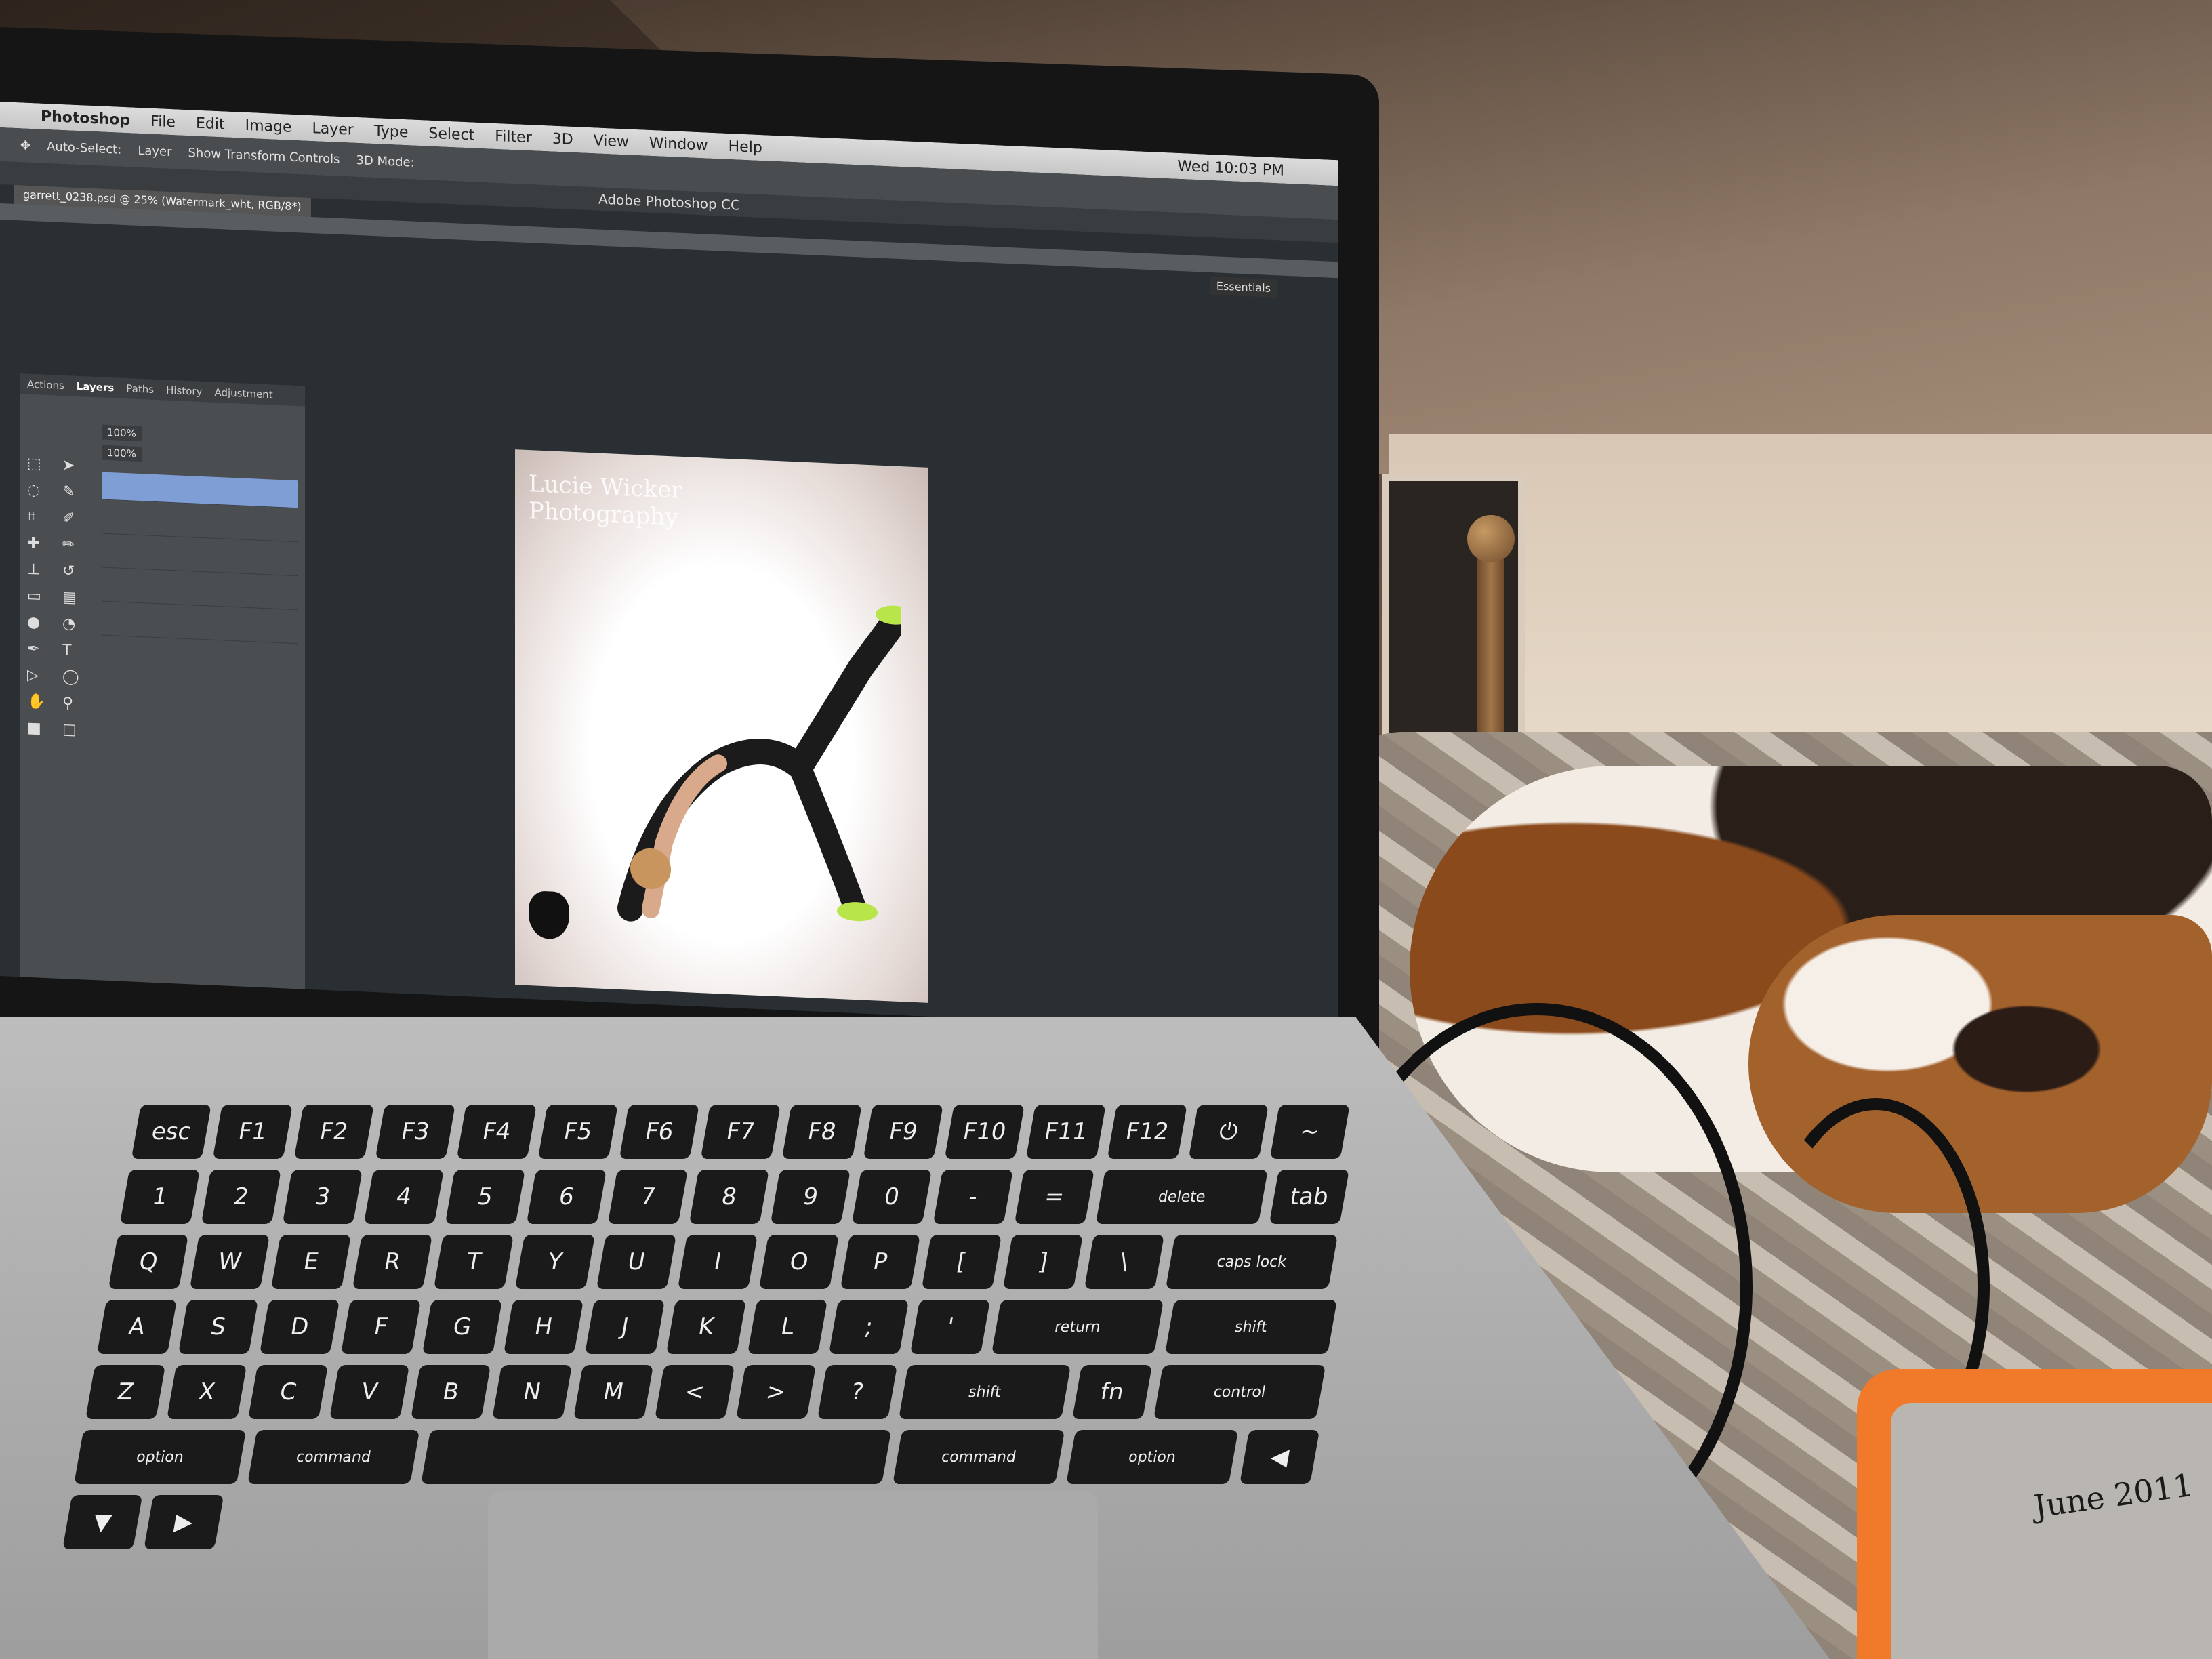 Image resolution: width=2212 pixels, height=1659 pixels. I want to click on stamp-tool-icon: ⊥, so click(40, 570).